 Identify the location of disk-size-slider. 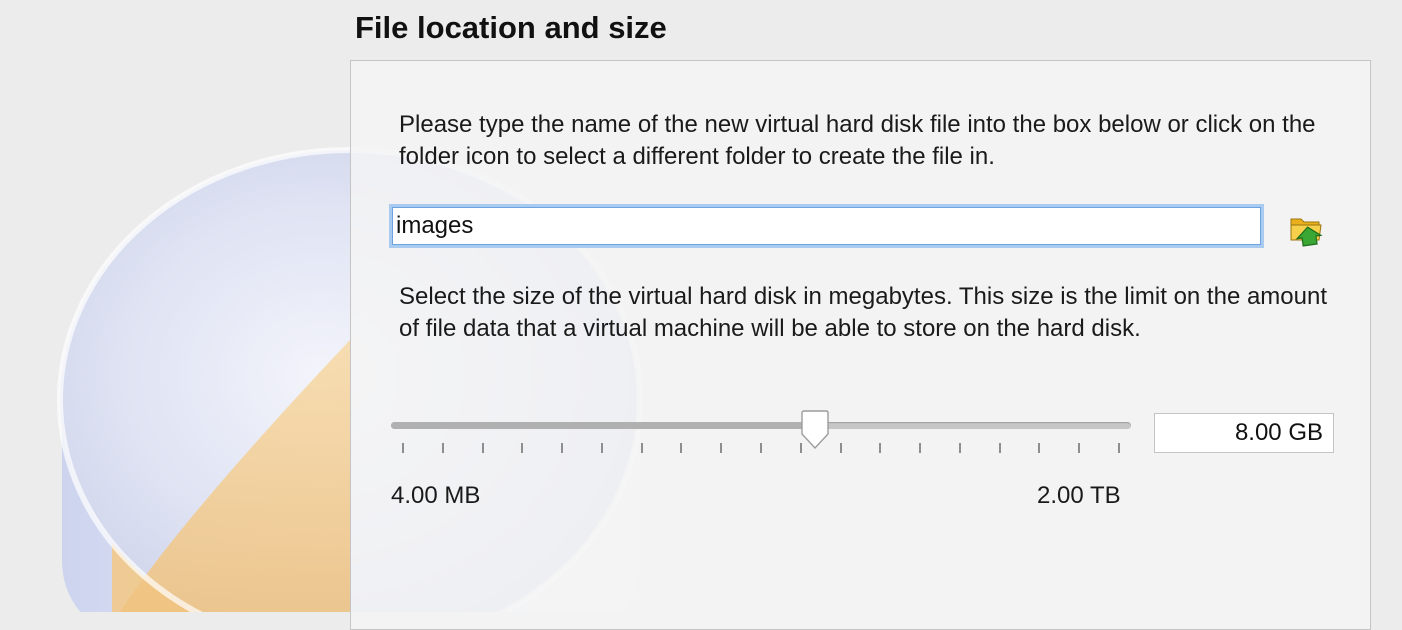
(761, 433).